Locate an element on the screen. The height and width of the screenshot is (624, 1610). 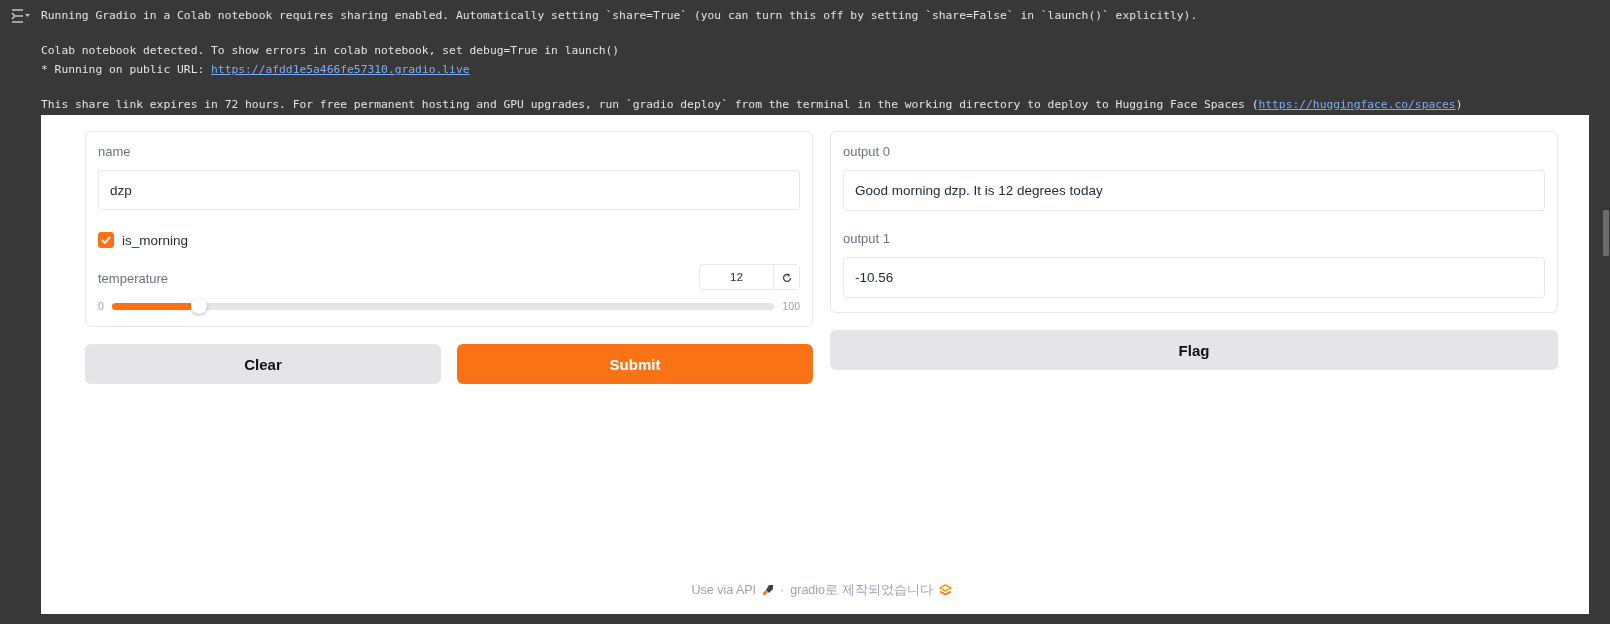
checkbox-label: is_morning is located at coordinates (155, 240).